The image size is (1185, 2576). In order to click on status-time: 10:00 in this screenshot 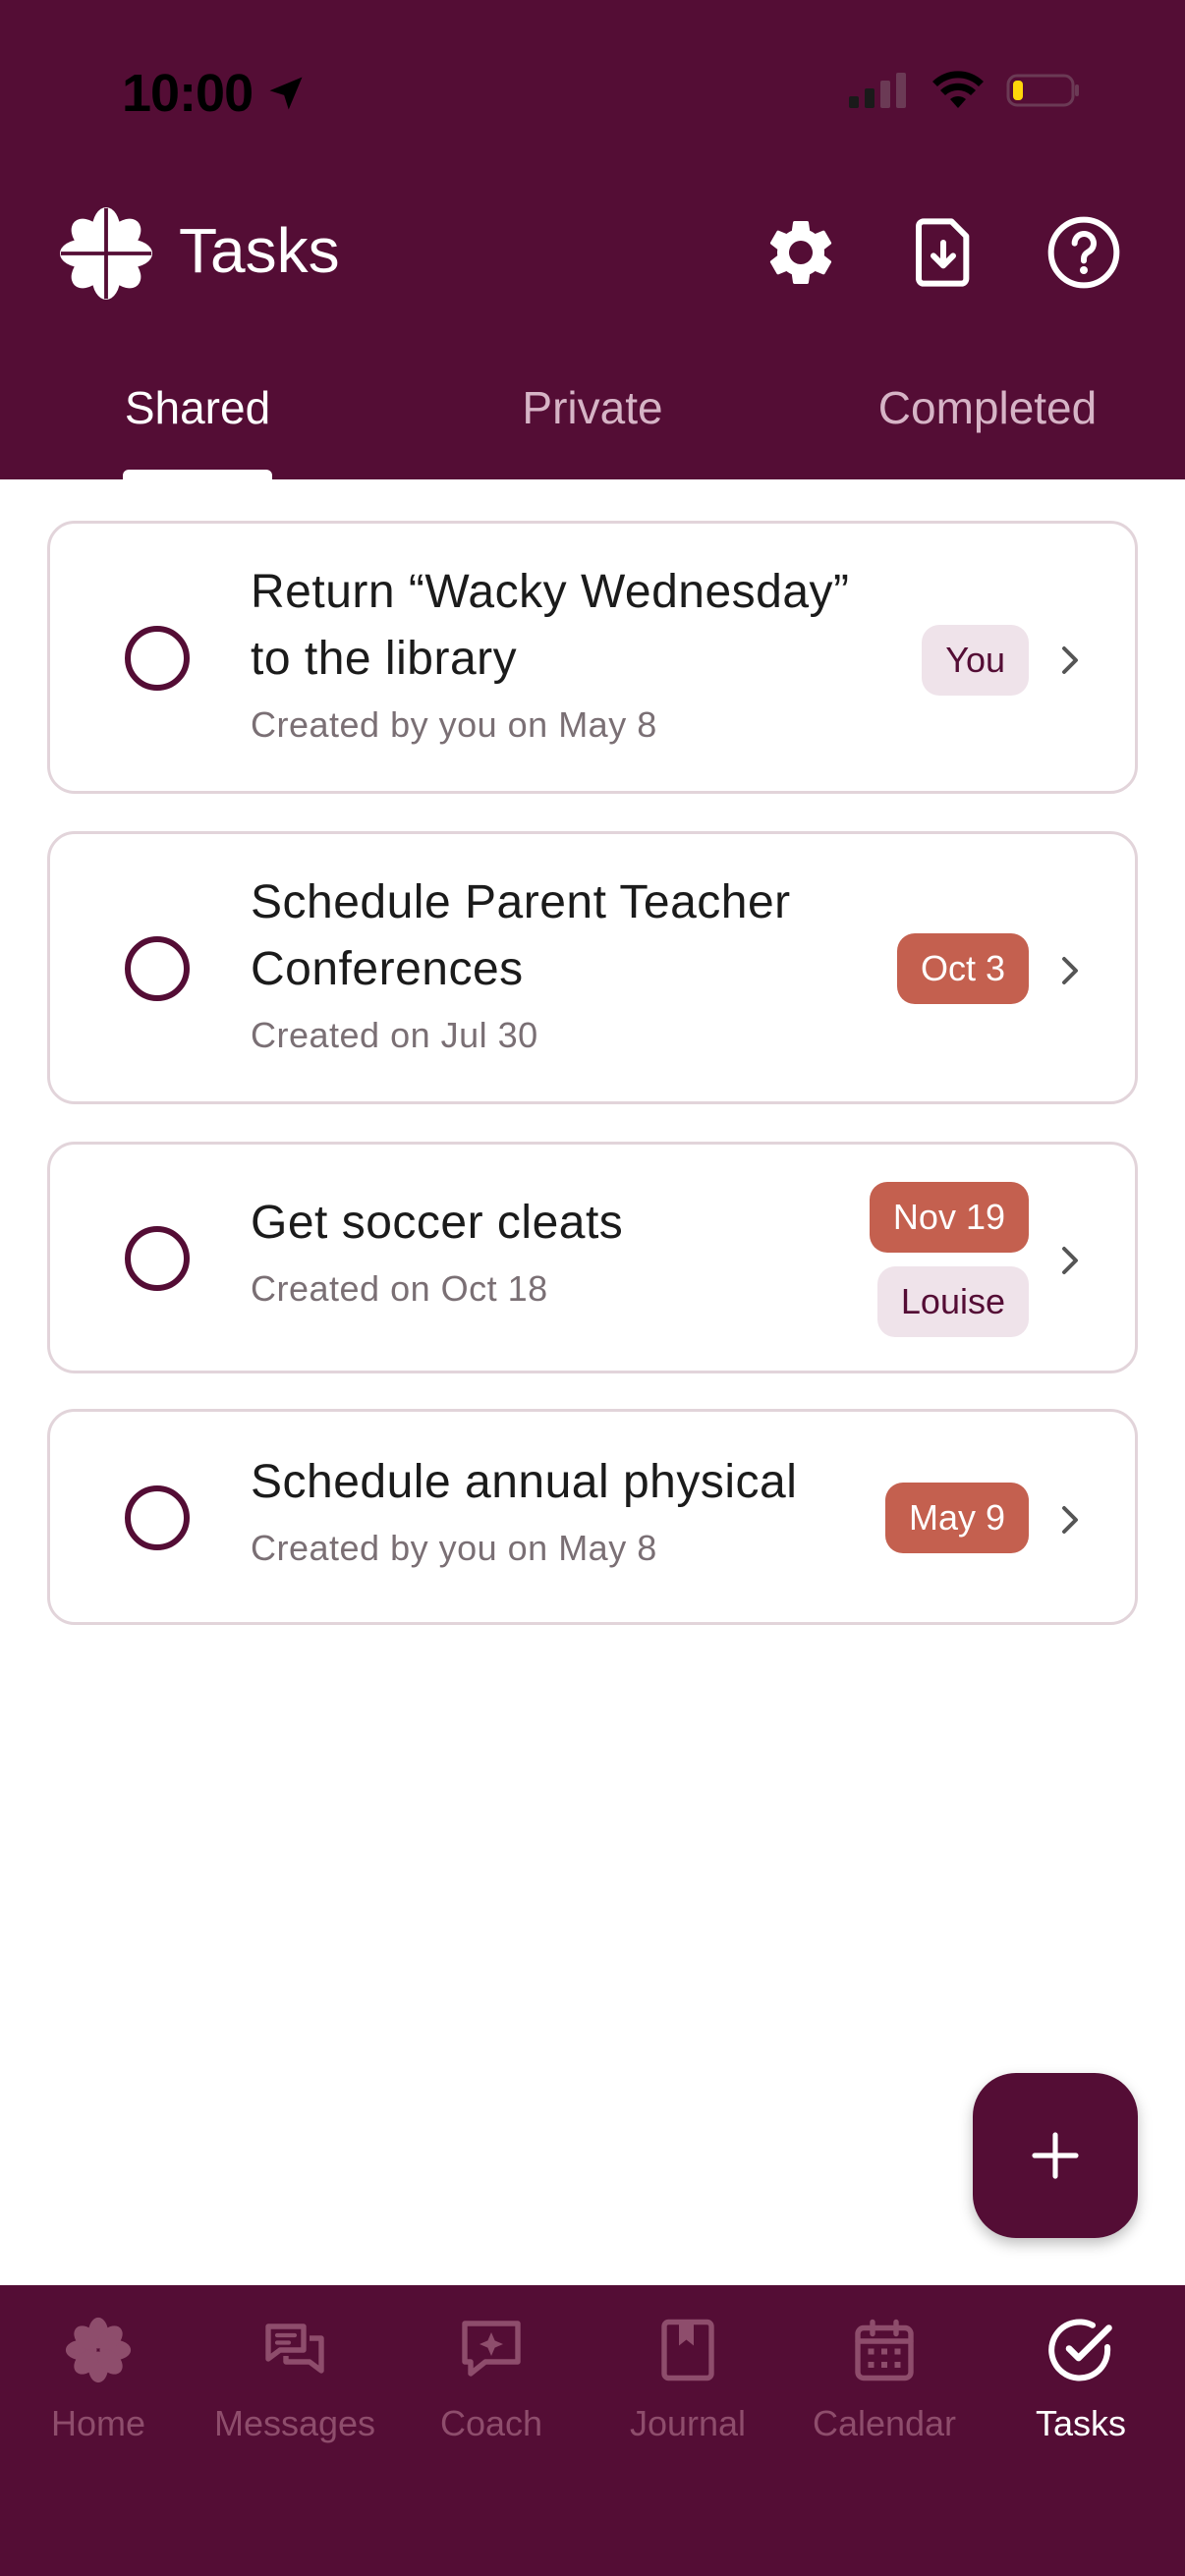, I will do `click(215, 93)`.